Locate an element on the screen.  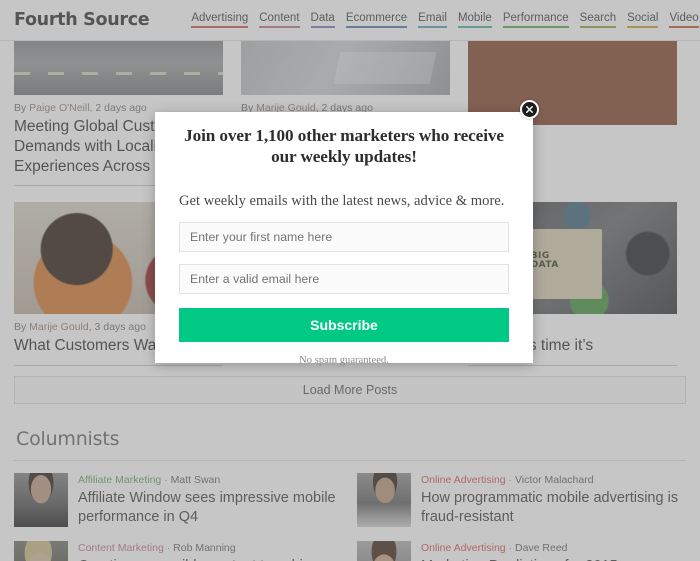
columnist-meta: Online Advertising · Victor Malachard is located at coordinates (551, 480).